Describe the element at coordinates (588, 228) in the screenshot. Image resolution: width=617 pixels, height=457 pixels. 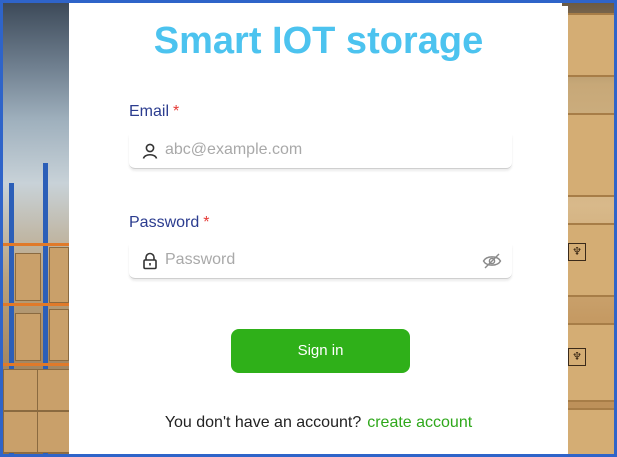
I see `warehouse-background-right: ♆ ♆` at that location.